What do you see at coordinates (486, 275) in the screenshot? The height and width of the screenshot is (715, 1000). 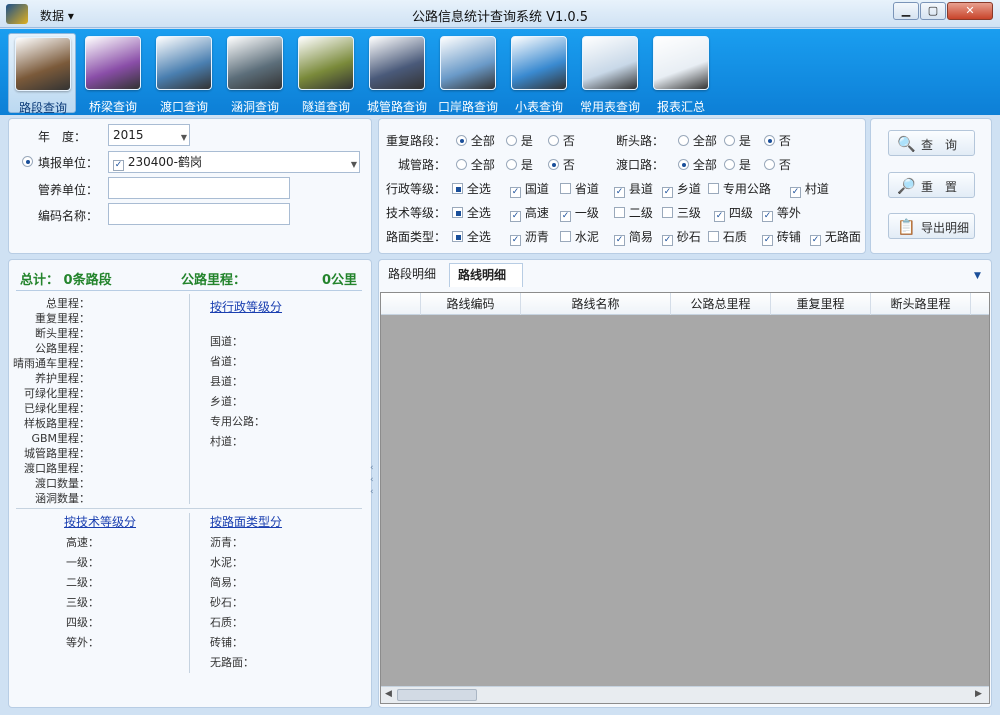 I see `tab-route-detail: 路线明细` at bounding box center [486, 275].